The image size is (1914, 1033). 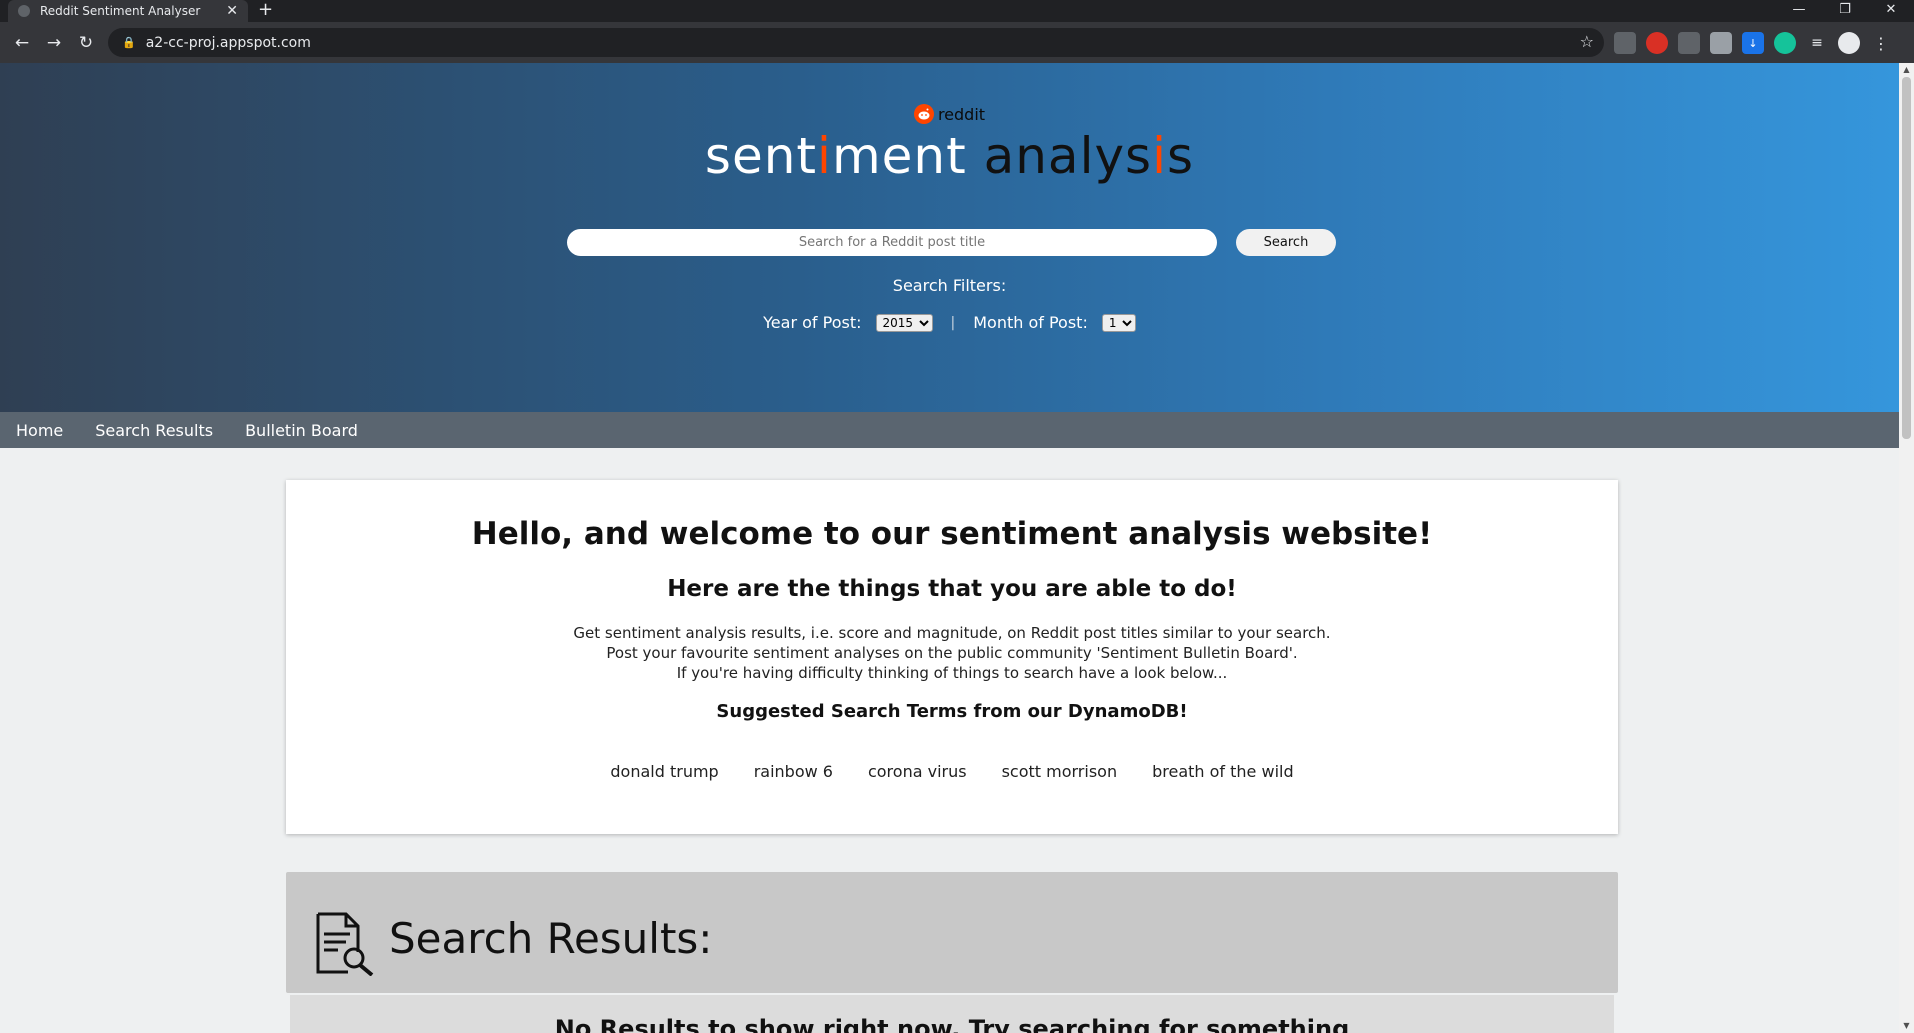 What do you see at coordinates (86, 43) in the screenshot?
I see `reload-icon: ↻` at bounding box center [86, 43].